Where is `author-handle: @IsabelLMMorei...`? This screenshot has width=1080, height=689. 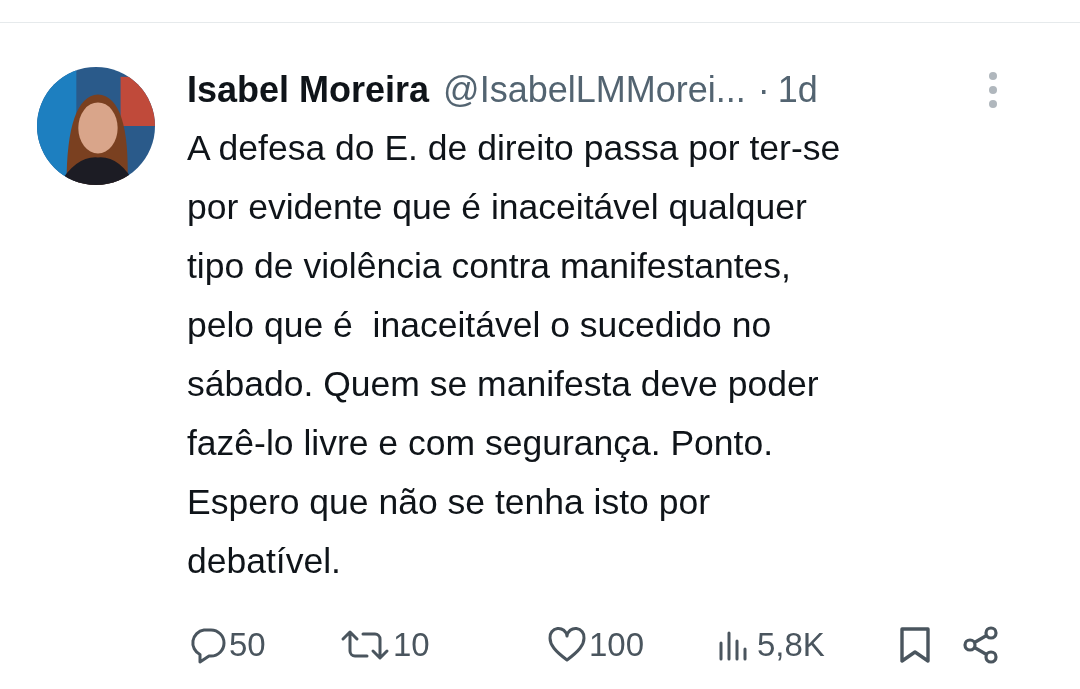 author-handle: @IsabelLMMorei... is located at coordinates (594, 90).